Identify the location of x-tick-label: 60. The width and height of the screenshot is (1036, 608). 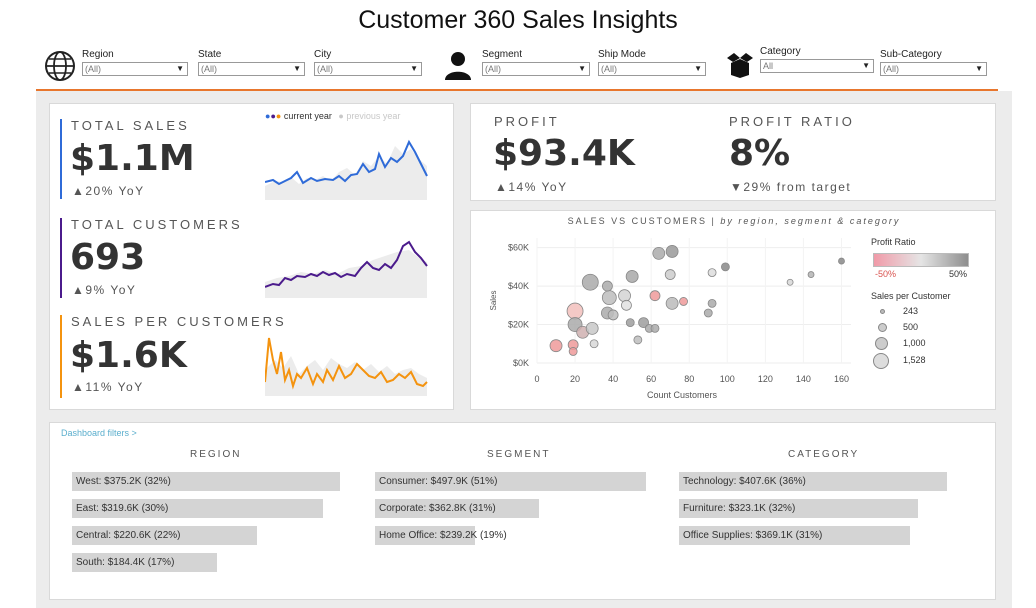
(651, 379).